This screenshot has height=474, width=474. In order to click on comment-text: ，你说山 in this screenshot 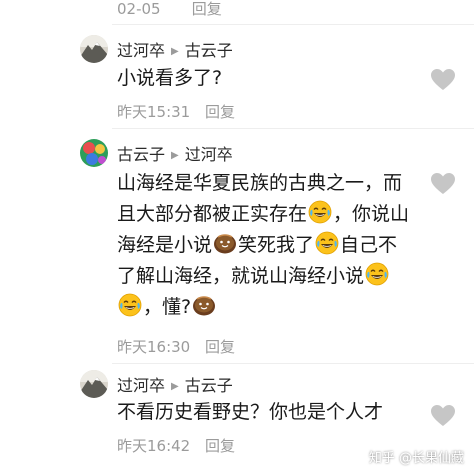, I will do `click(371, 214)`.